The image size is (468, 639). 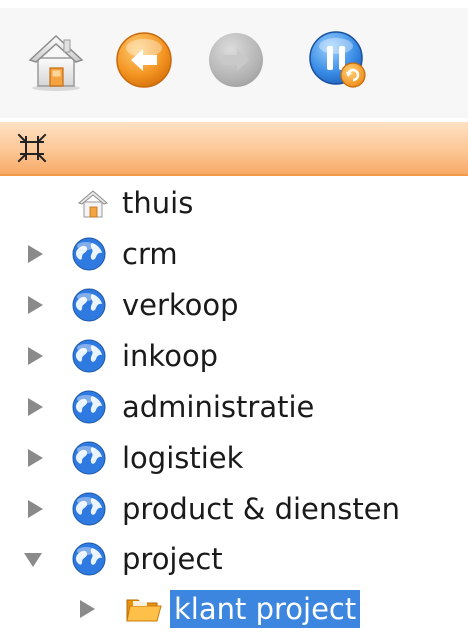 I want to click on tree-item-thuis: thuis, so click(x=234, y=203).